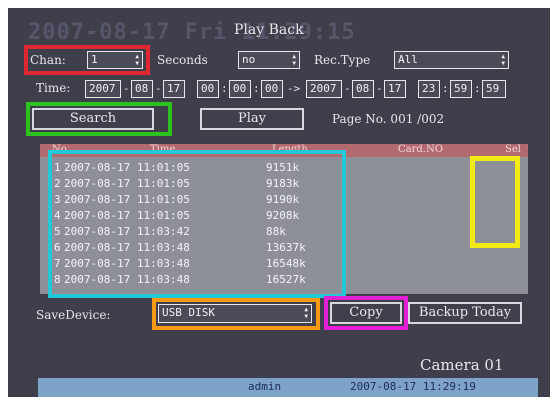  I want to click on range-arrow: ->, so click(294, 88).